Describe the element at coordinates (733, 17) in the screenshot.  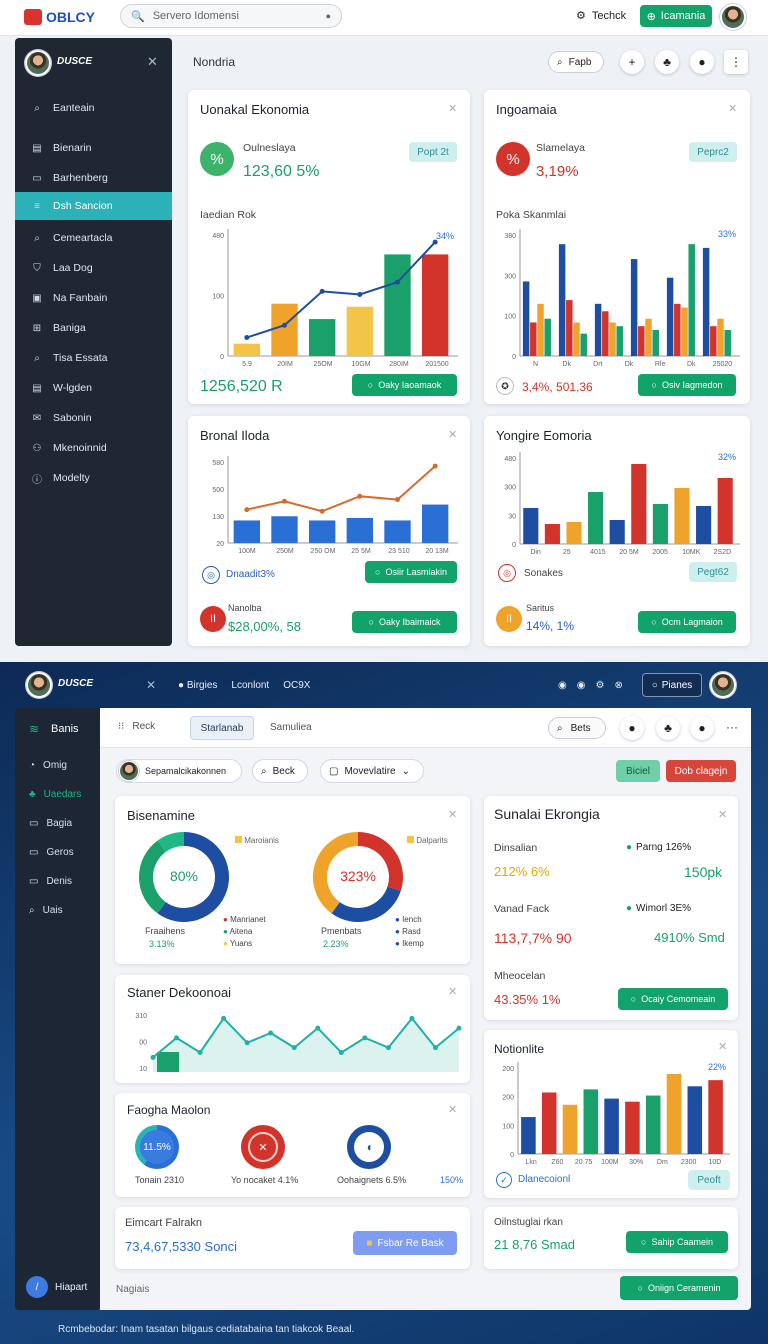
I see `user-avatar` at that location.